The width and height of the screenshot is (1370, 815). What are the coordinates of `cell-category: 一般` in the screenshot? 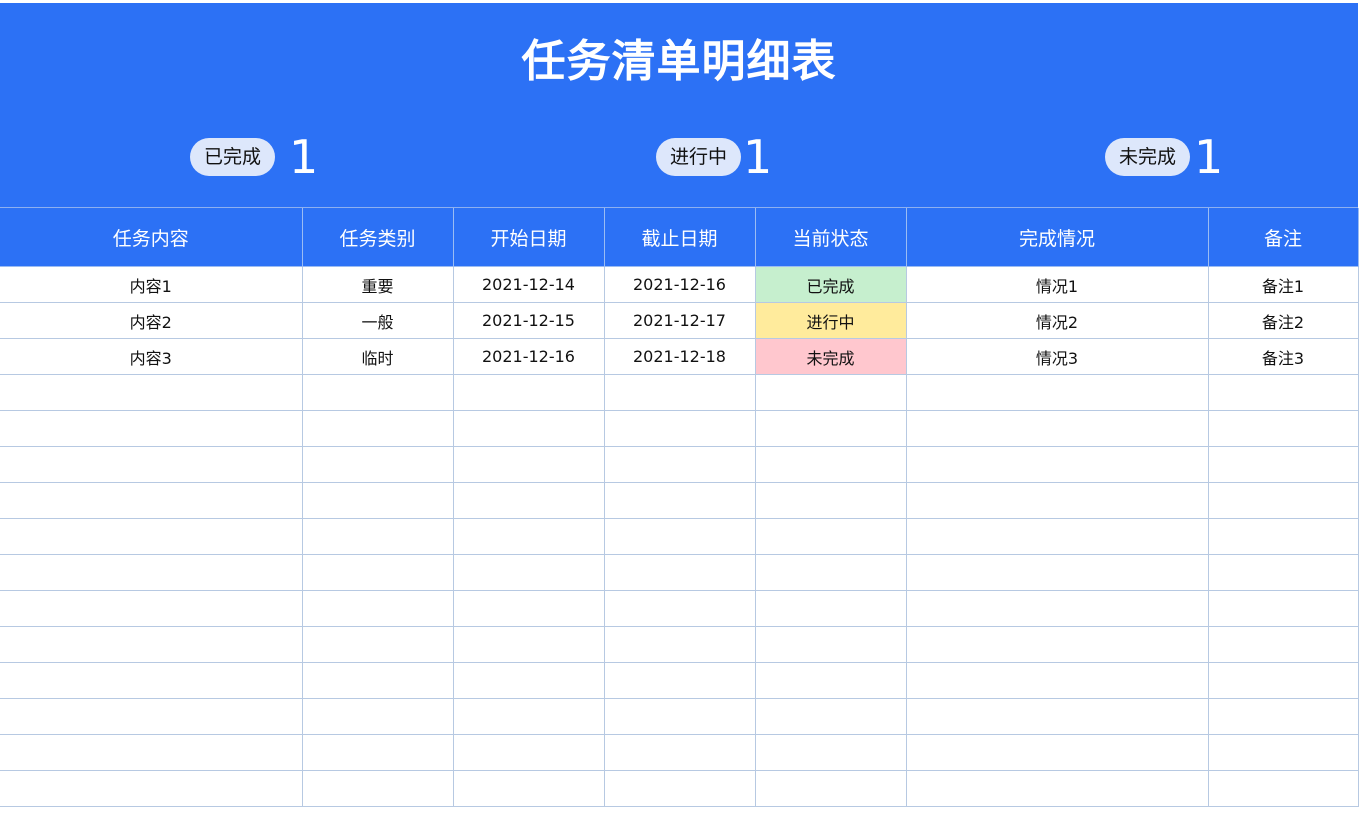 It's located at (378, 320).